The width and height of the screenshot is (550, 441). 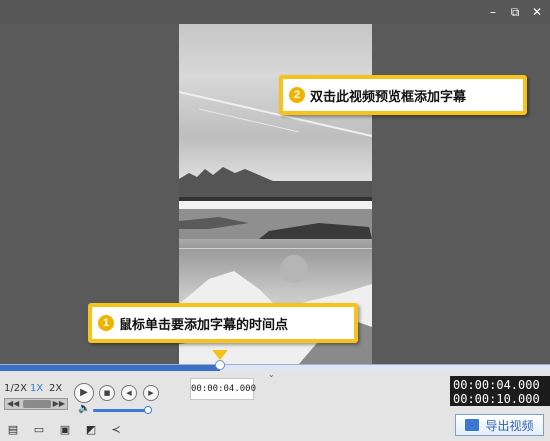 I want to click on jog-handle, so click(x=37, y=404).